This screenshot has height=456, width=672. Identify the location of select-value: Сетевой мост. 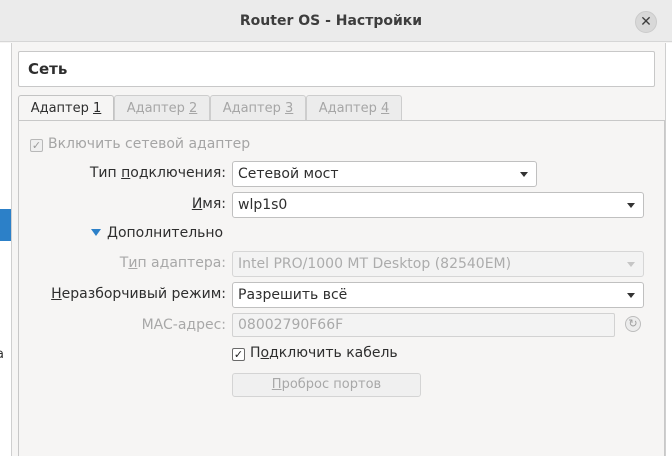
(288, 174).